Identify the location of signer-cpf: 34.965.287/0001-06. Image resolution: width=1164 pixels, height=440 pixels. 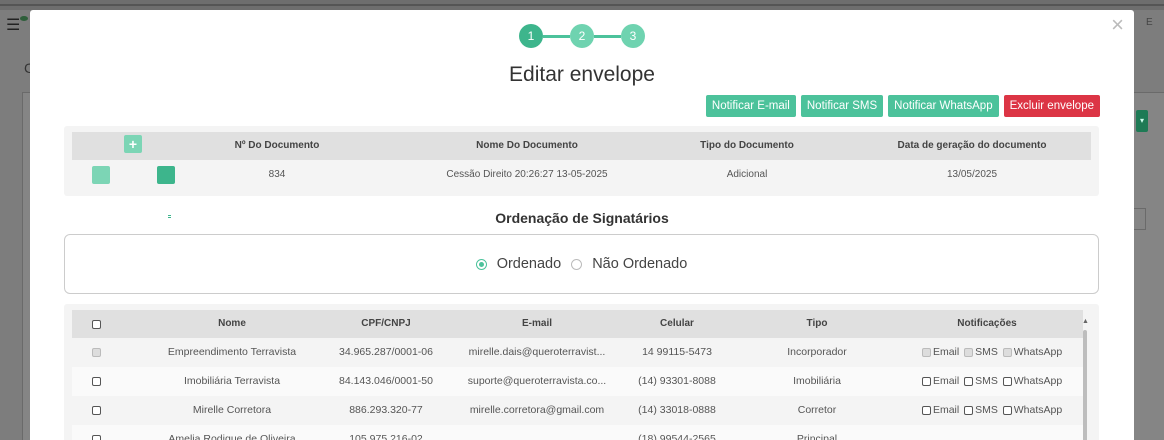
(385, 352).